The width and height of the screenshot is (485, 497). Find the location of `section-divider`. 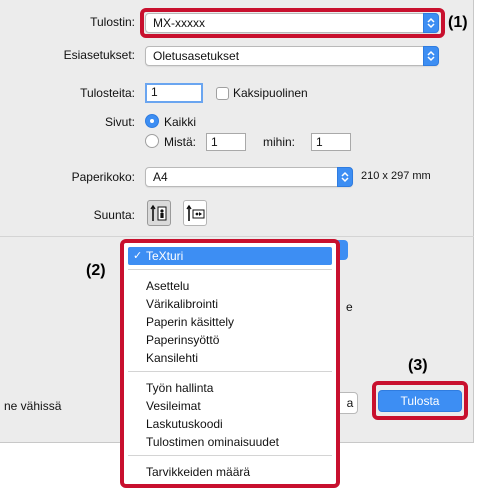

section-divider is located at coordinates (237, 236).